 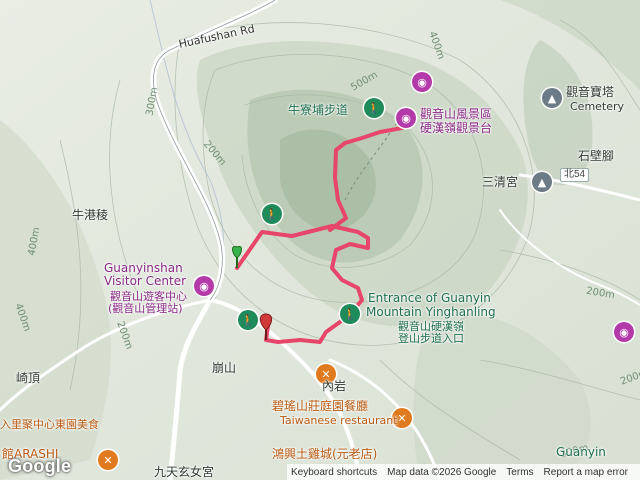 I want to click on report-error-link: Report a map error, so click(x=586, y=472).